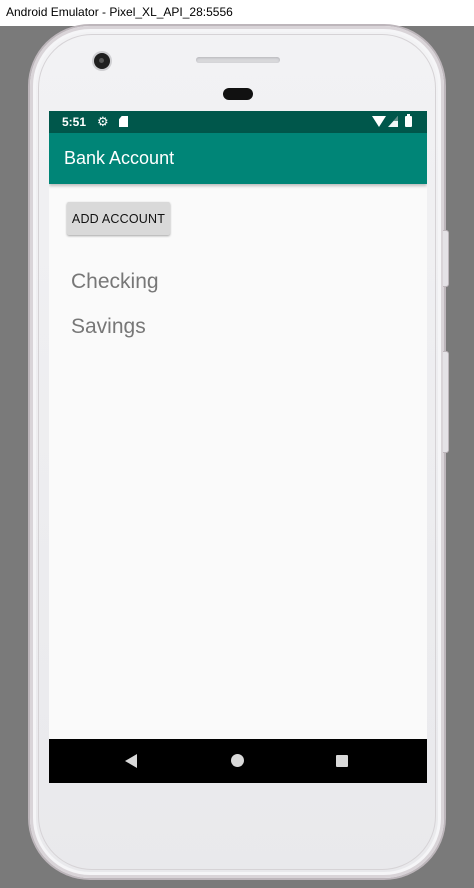 This screenshot has width=474, height=888. What do you see at coordinates (74, 122) in the screenshot?
I see `status-time: 5:51` at bounding box center [74, 122].